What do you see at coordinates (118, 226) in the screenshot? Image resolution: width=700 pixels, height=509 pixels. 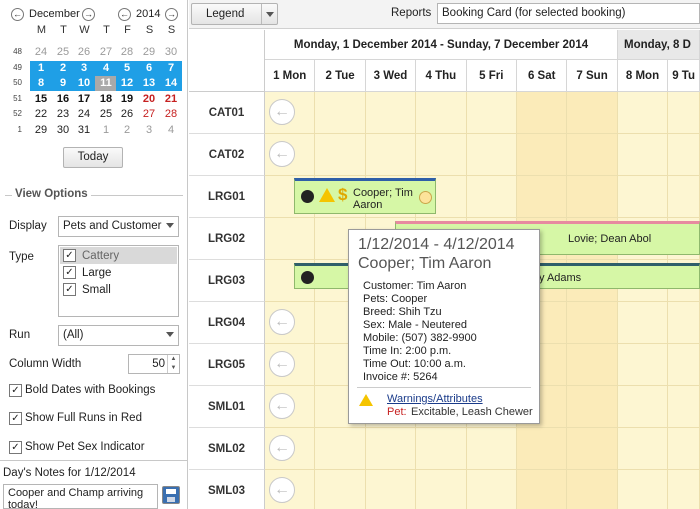 I see `display-select: Pets and Customer` at bounding box center [118, 226].